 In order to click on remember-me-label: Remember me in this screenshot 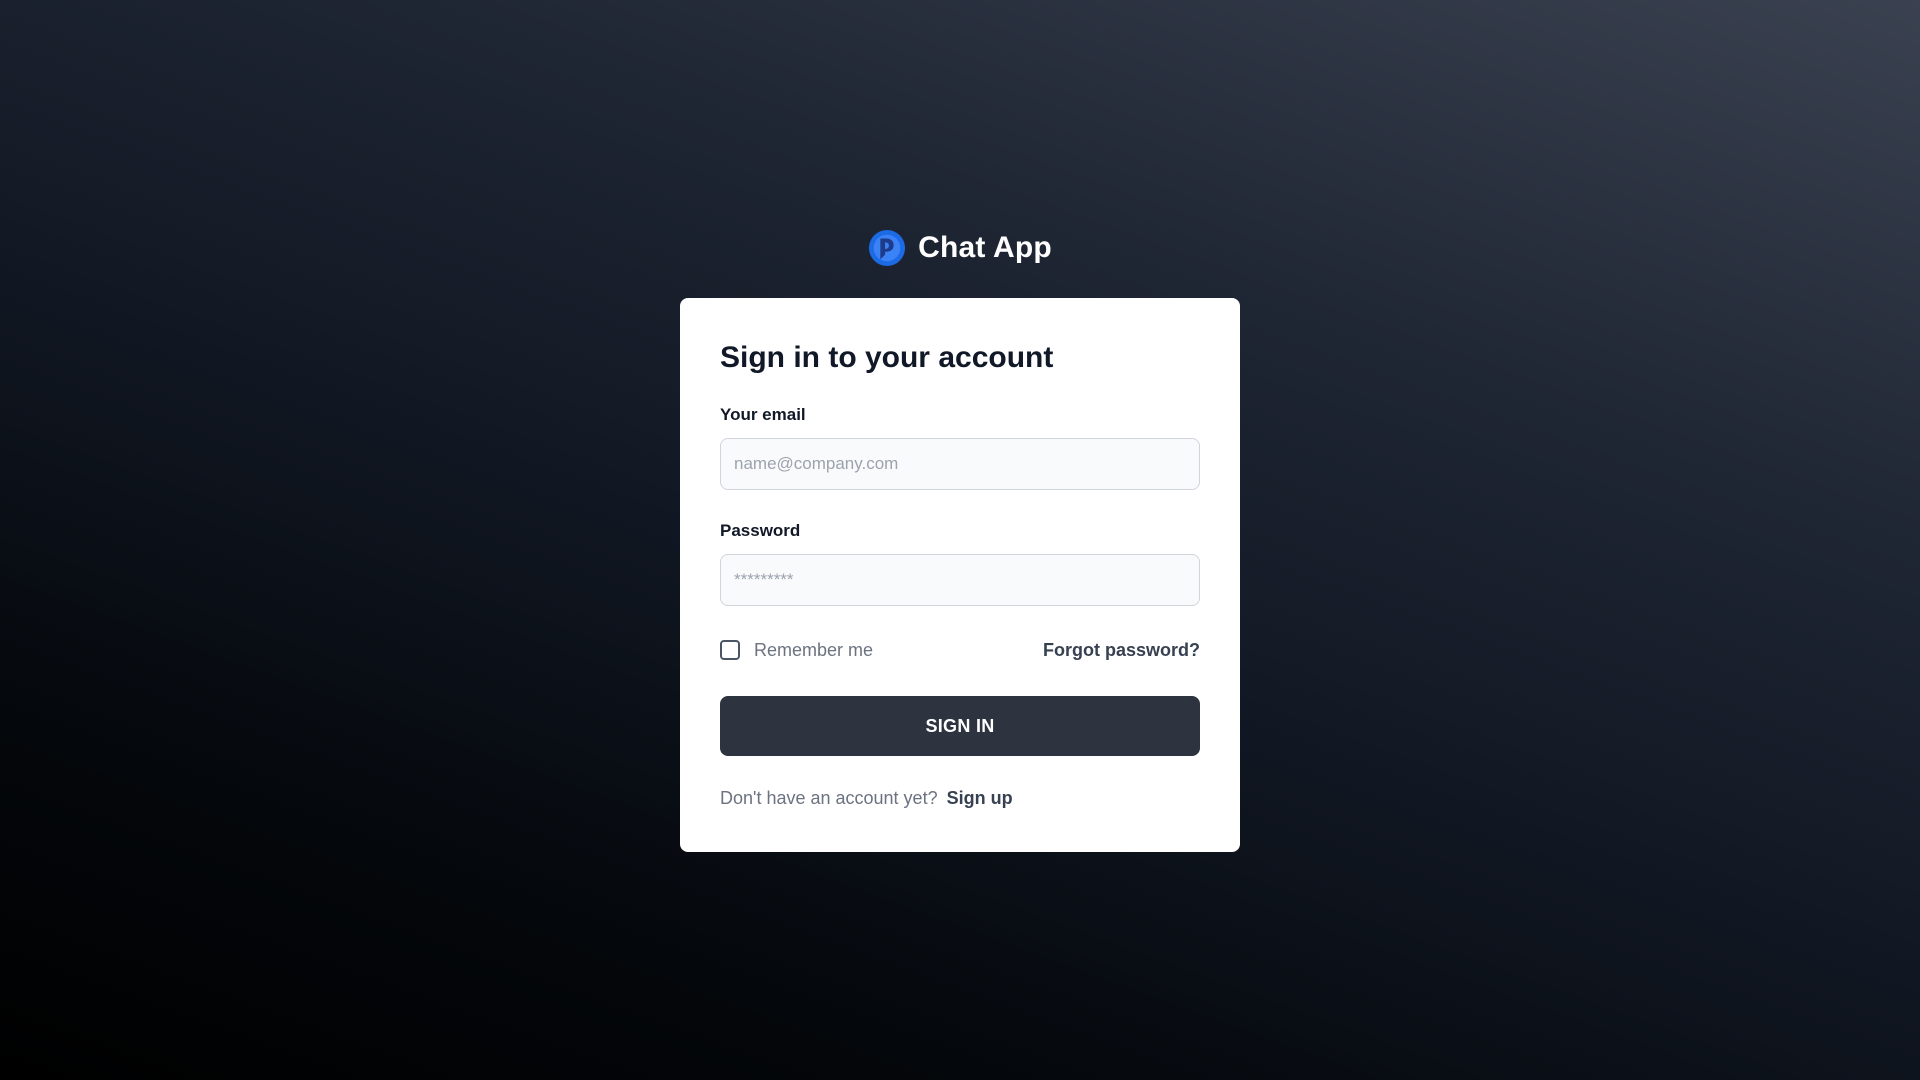, I will do `click(813, 650)`.